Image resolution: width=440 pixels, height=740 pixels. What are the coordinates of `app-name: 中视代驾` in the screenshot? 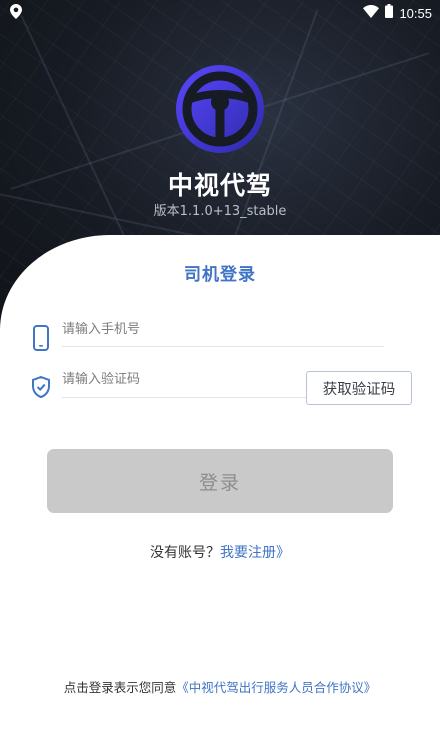 It's located at (219, 185).